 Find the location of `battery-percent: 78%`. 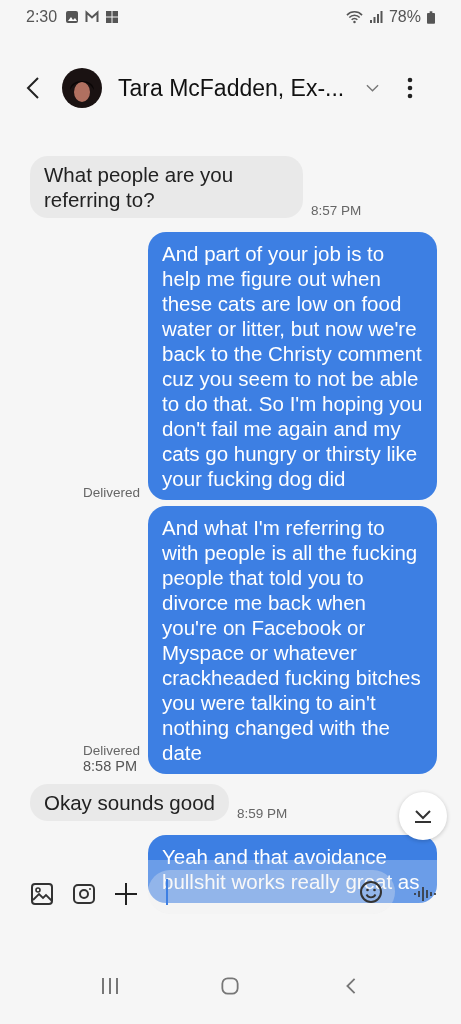

battery-percent: 78% is located at coordinates (404, 17).